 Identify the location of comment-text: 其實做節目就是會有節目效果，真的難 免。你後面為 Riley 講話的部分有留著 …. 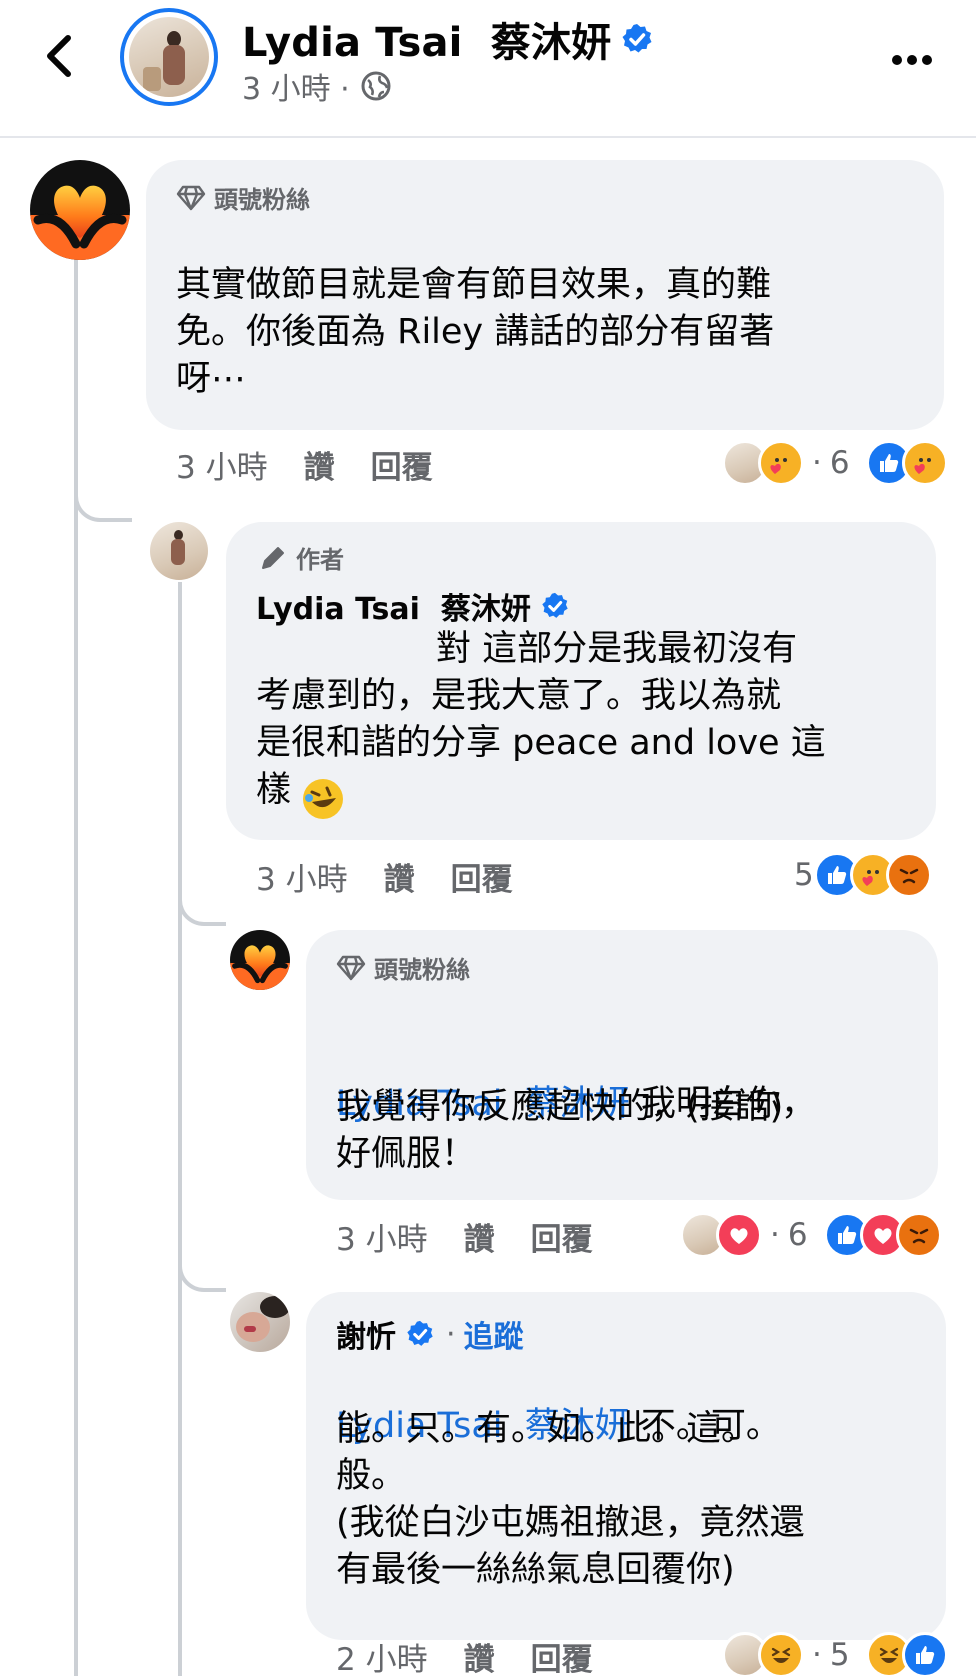
(475, 332).